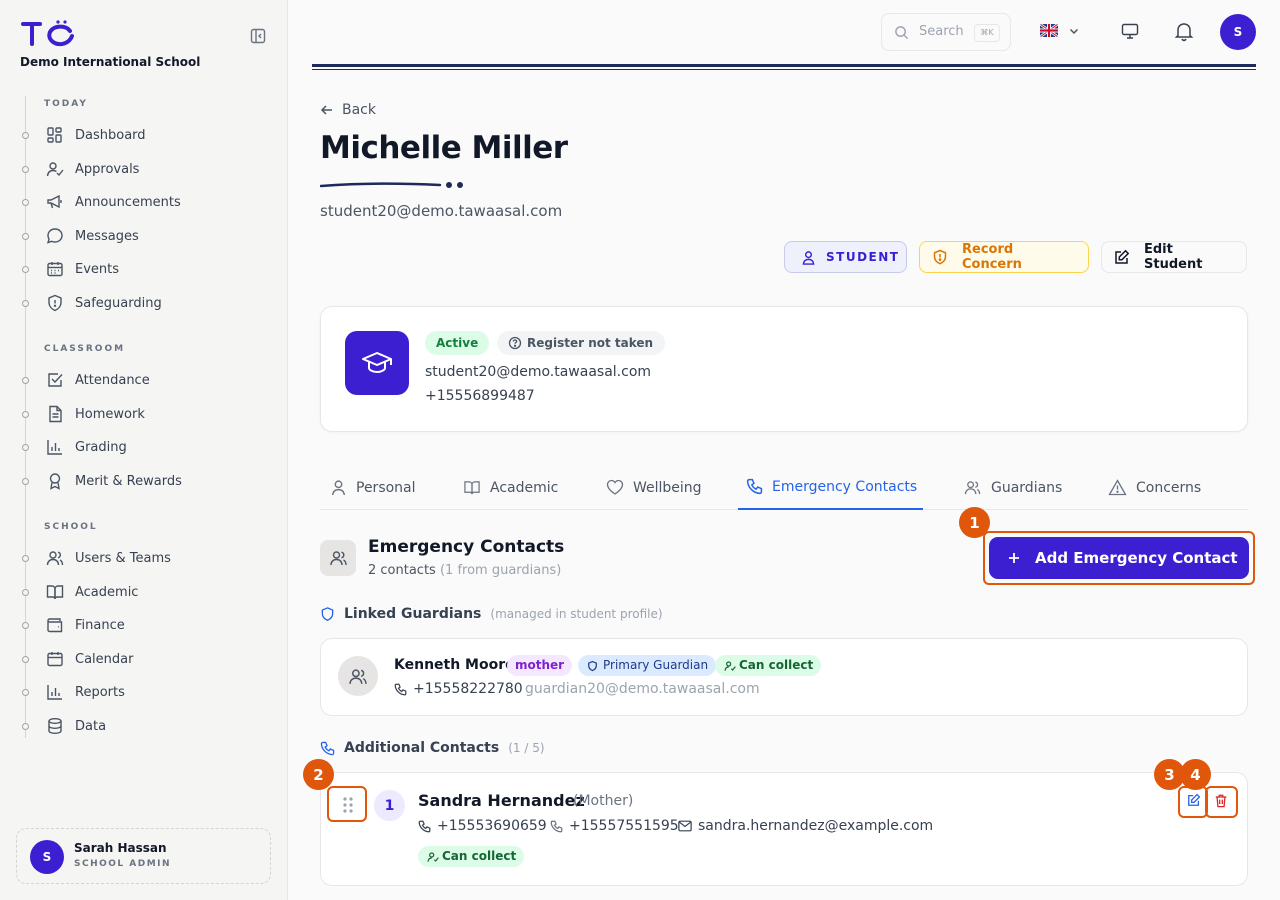 The width and height of the screenshot is (1280, 900). Describe the element at coordinates (1049, 30) in the screenshot. I see `uk-flag-icon` at that location.